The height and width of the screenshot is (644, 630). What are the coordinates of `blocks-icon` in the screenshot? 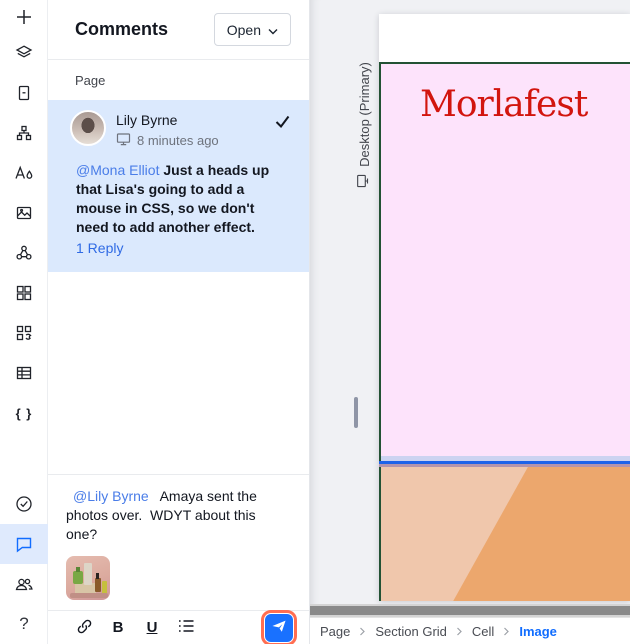 It's located at (24, 333).